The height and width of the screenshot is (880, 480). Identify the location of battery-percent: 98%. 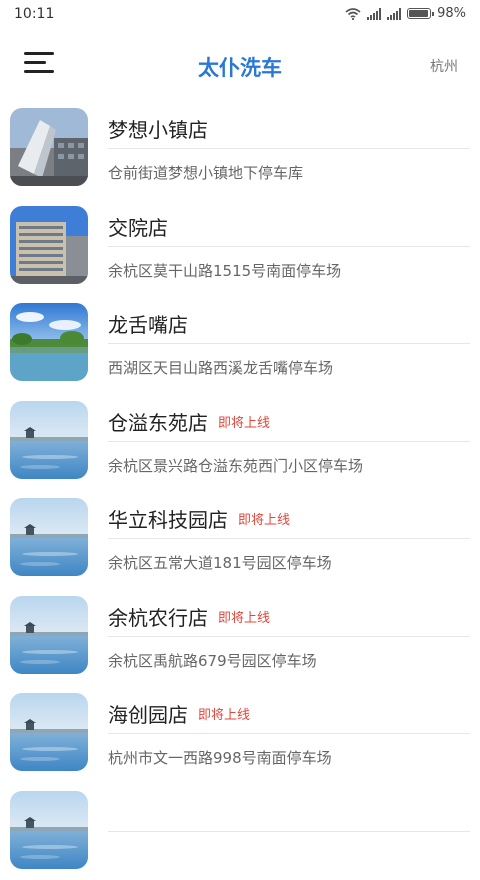
(451, 13).